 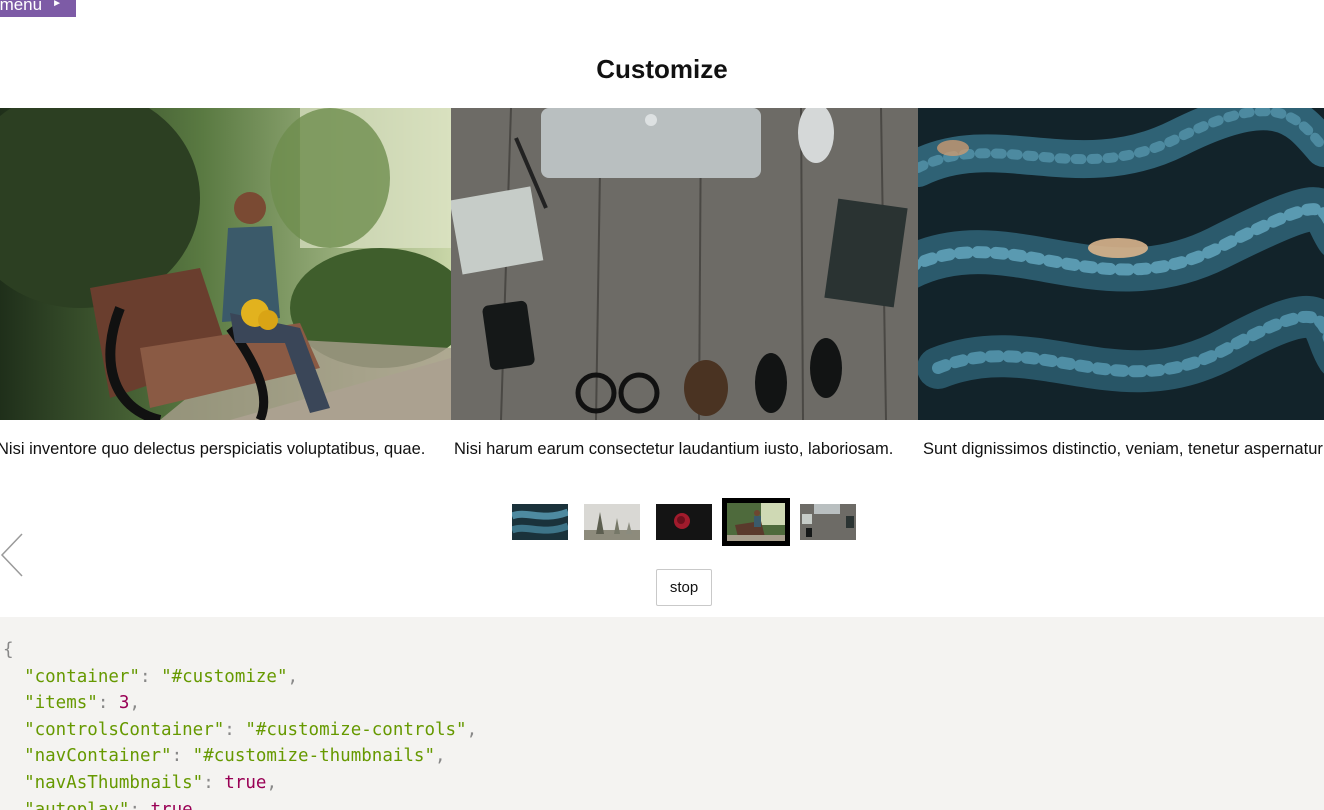 I want to click on rope-thumbnail, so click(x=540, y=522).